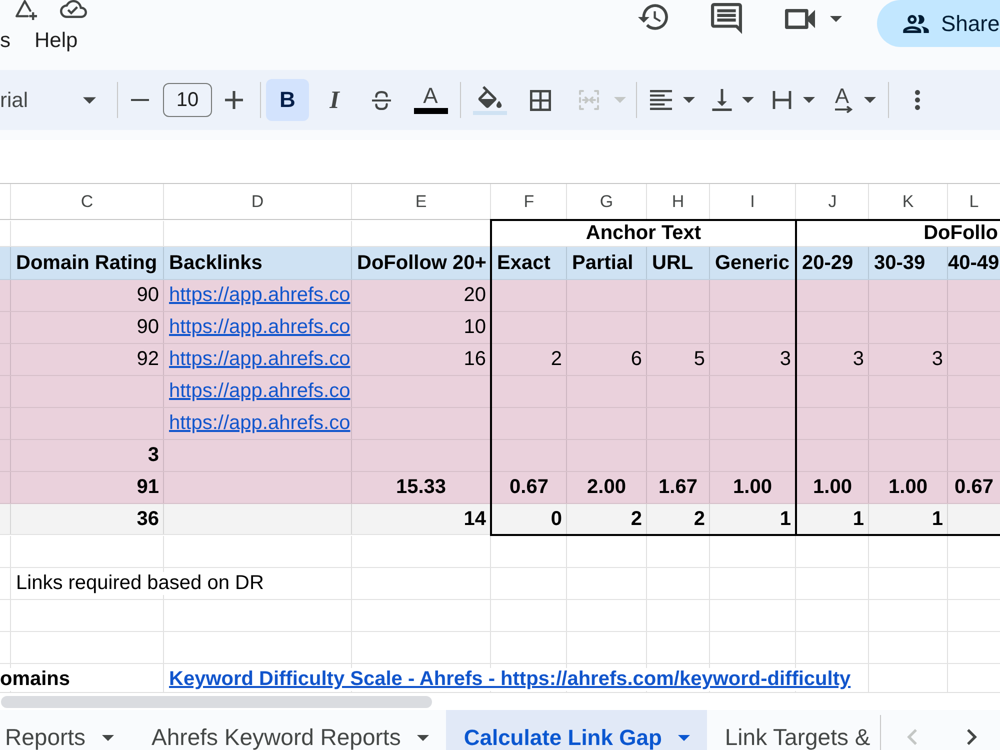 The width and height of the screenshot is (1000, 750). Describe the element at coordinates (381, 100) in the screenshot. I see `strikethrough-icon` at that location.